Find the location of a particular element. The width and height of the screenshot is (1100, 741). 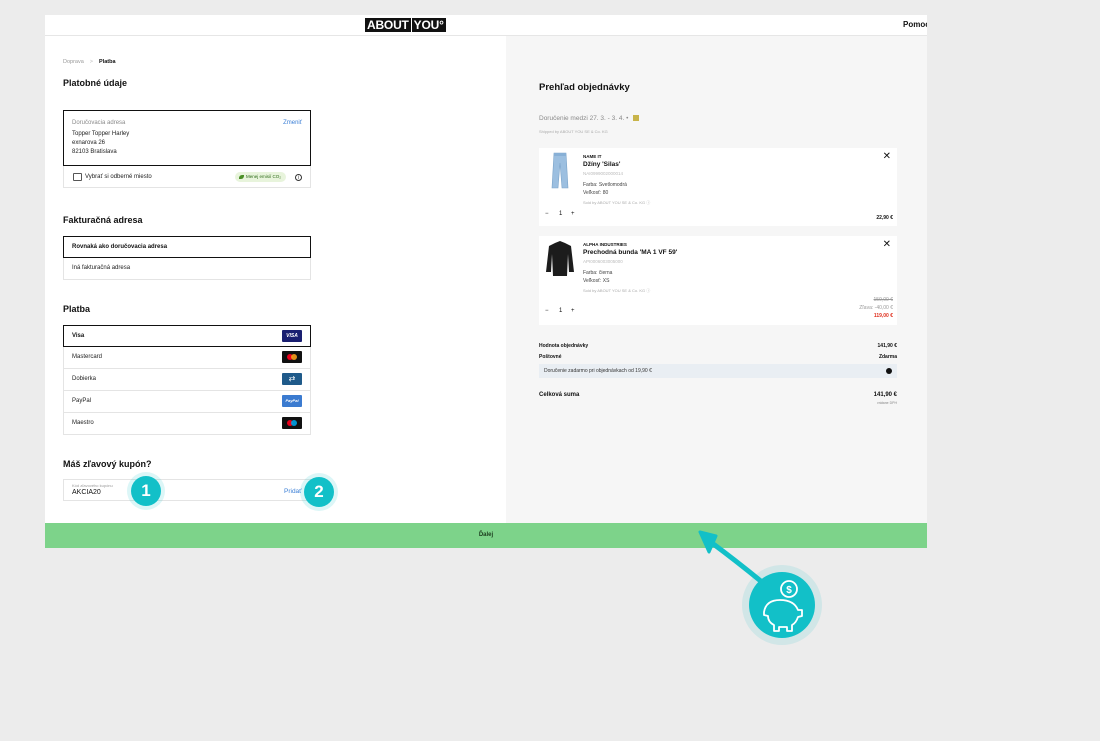

pointer-arrow-icon is located at coordinates (731, 557).